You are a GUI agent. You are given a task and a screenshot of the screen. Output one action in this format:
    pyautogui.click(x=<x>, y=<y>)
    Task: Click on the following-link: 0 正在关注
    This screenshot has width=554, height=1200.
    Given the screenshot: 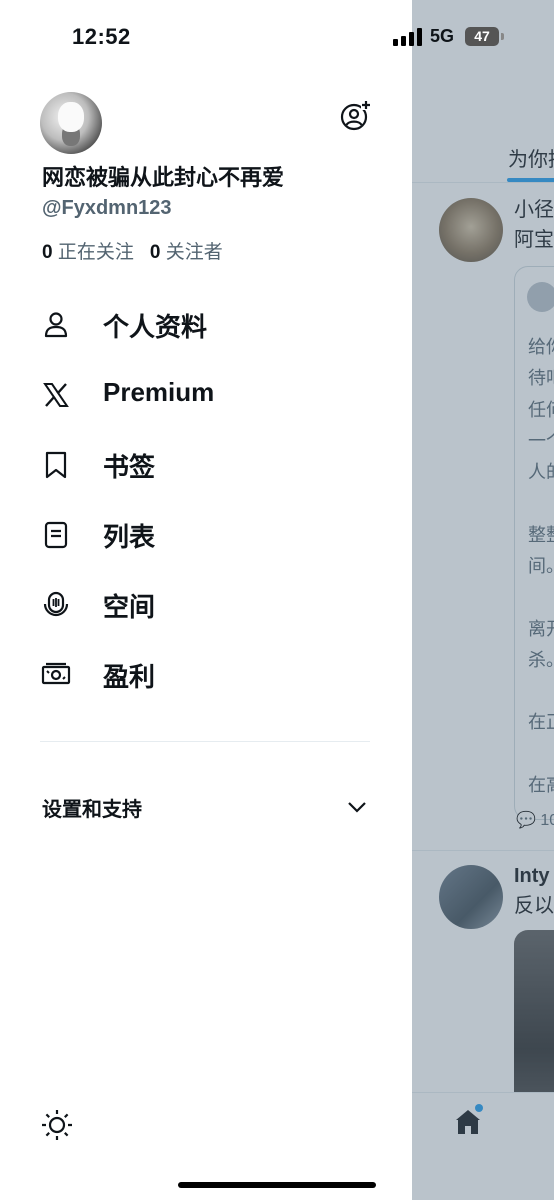 What is the action you would take?
    pyautogui.click(x=88, y=252)
    